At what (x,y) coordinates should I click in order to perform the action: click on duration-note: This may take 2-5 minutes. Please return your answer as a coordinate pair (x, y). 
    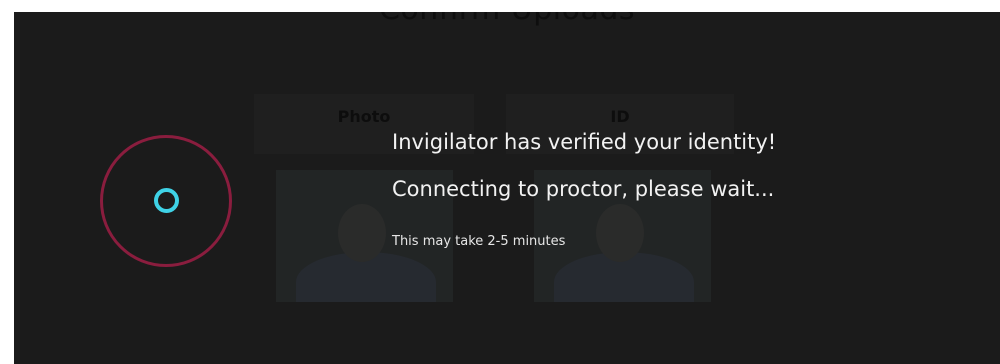
    Looking at the image, I should click on (479, 241).